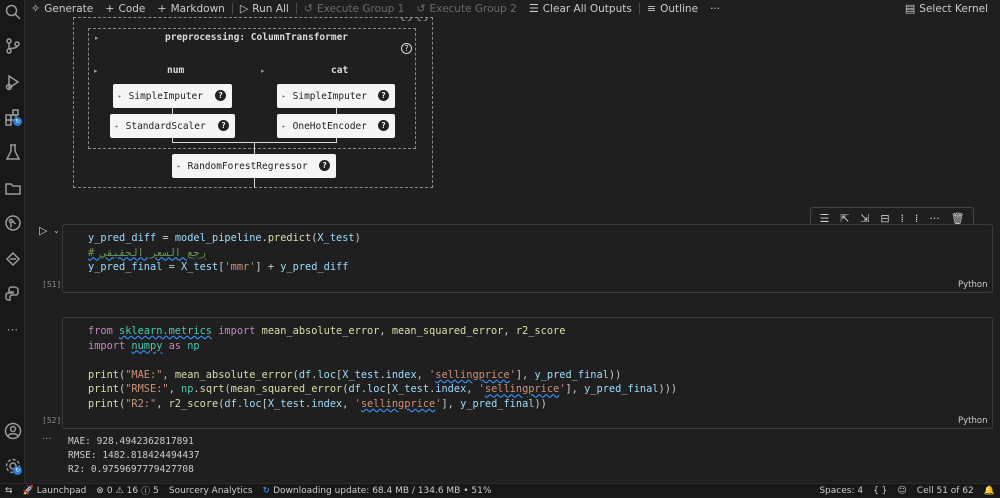 This screenshot has height=498, width=1000. I want to click on account-icon, so click(12, 430).